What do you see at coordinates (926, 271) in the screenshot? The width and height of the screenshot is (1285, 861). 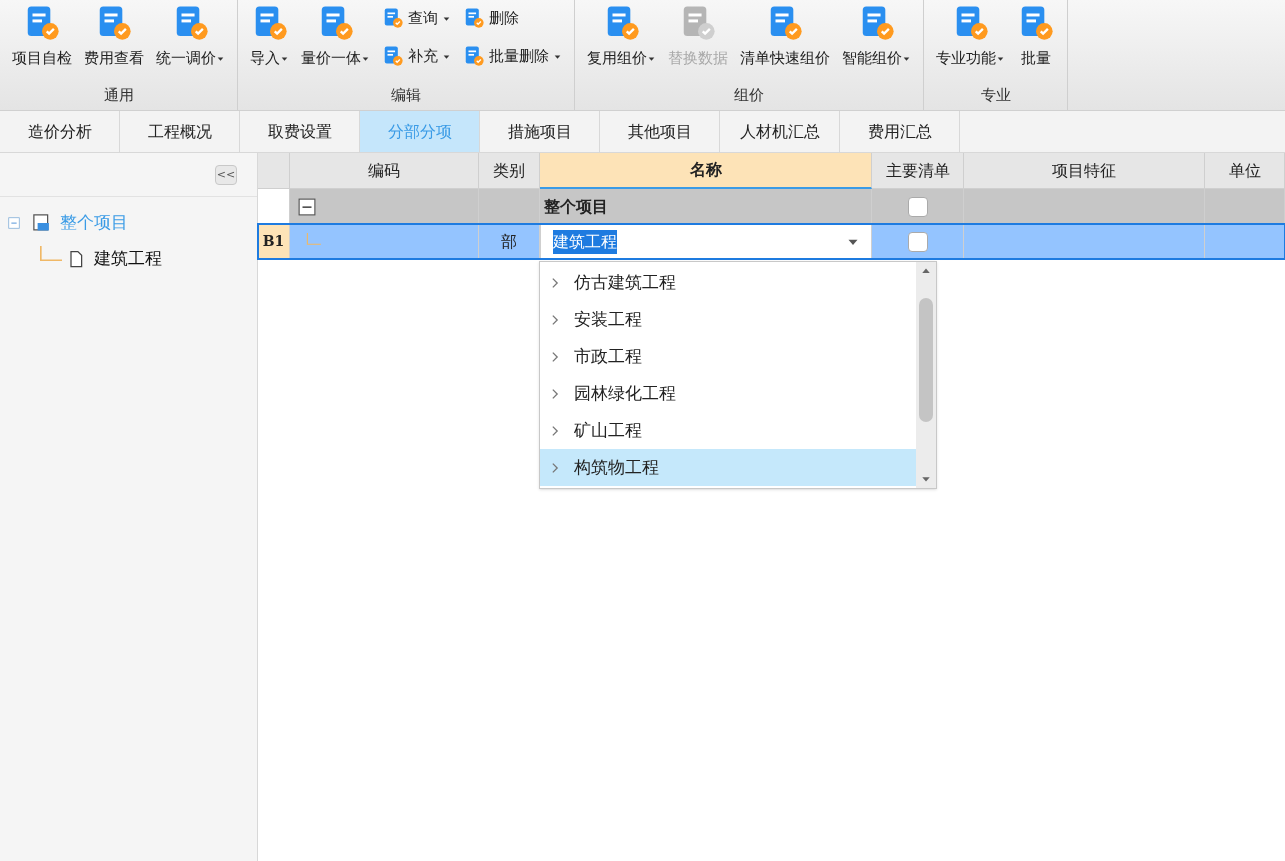 I see `scroll-up-icon` at bounding box center [926, 271].